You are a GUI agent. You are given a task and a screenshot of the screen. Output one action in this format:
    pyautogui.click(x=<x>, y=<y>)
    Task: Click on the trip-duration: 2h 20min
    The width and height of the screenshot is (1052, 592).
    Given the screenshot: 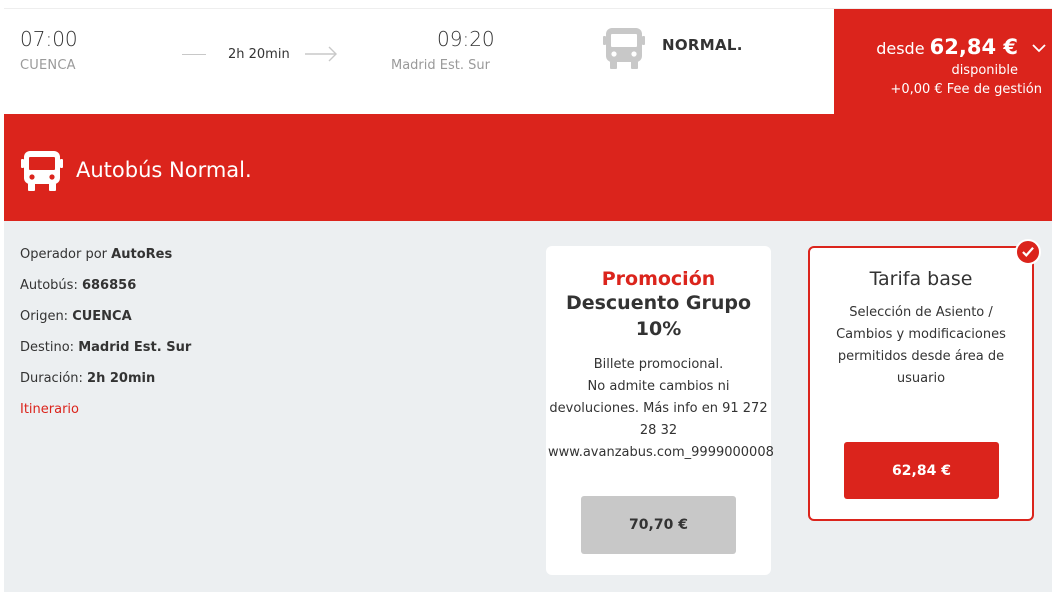 What is the action you would take?
    pyautogui.click(x=259, y=54)
    